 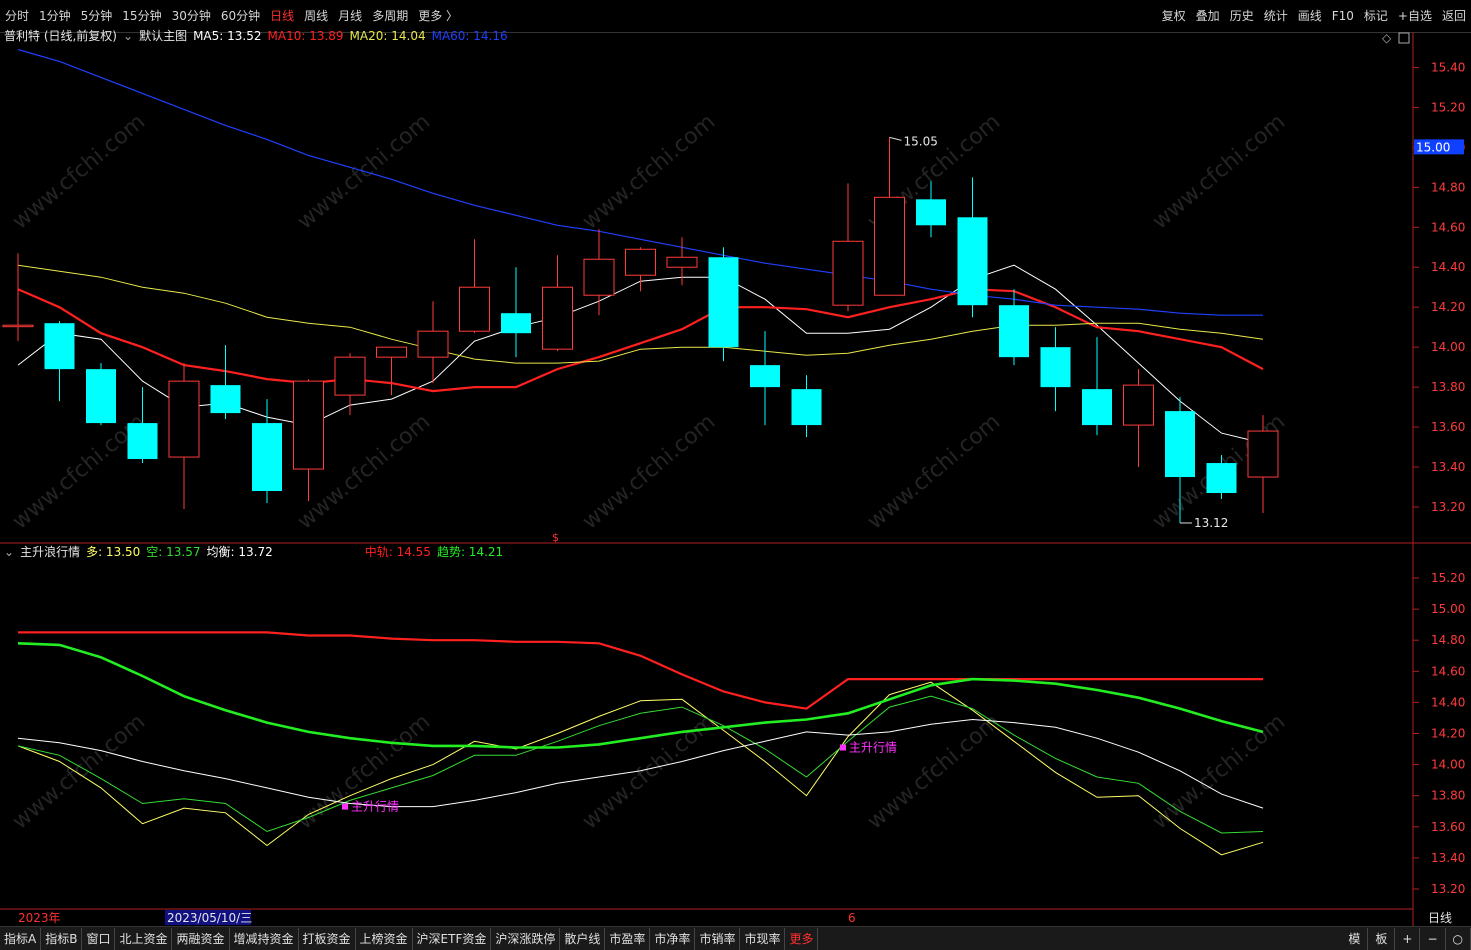 What do you see at coordinates (1404, 38) in the screenshot?
I see `panel-icon` at bounding box center [1404, 38].